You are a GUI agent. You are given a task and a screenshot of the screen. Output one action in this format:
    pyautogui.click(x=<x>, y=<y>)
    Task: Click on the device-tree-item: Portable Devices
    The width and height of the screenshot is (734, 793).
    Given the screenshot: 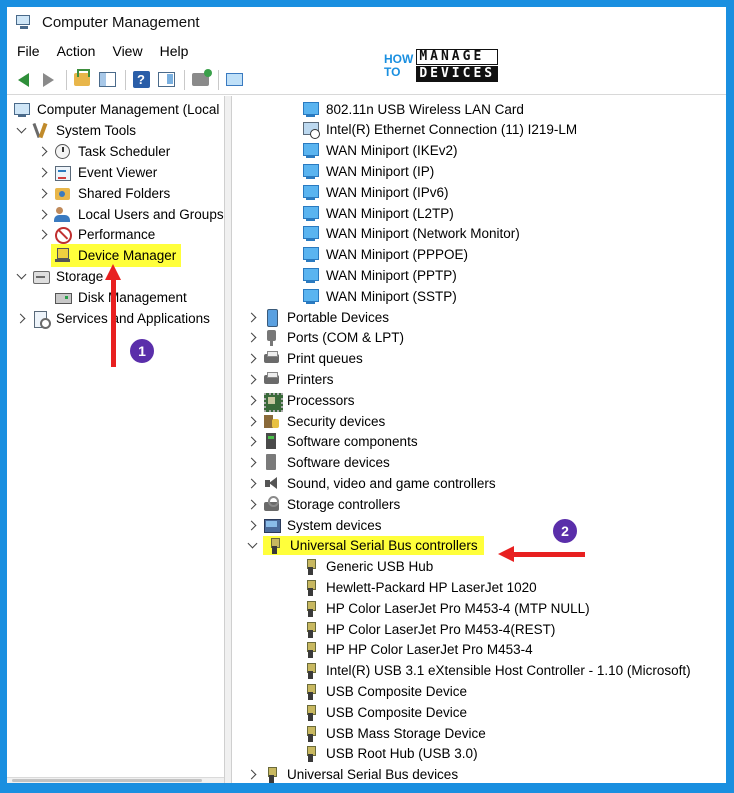 What is the action you would take?
    pyautogui.click(x=318, y=317)
    